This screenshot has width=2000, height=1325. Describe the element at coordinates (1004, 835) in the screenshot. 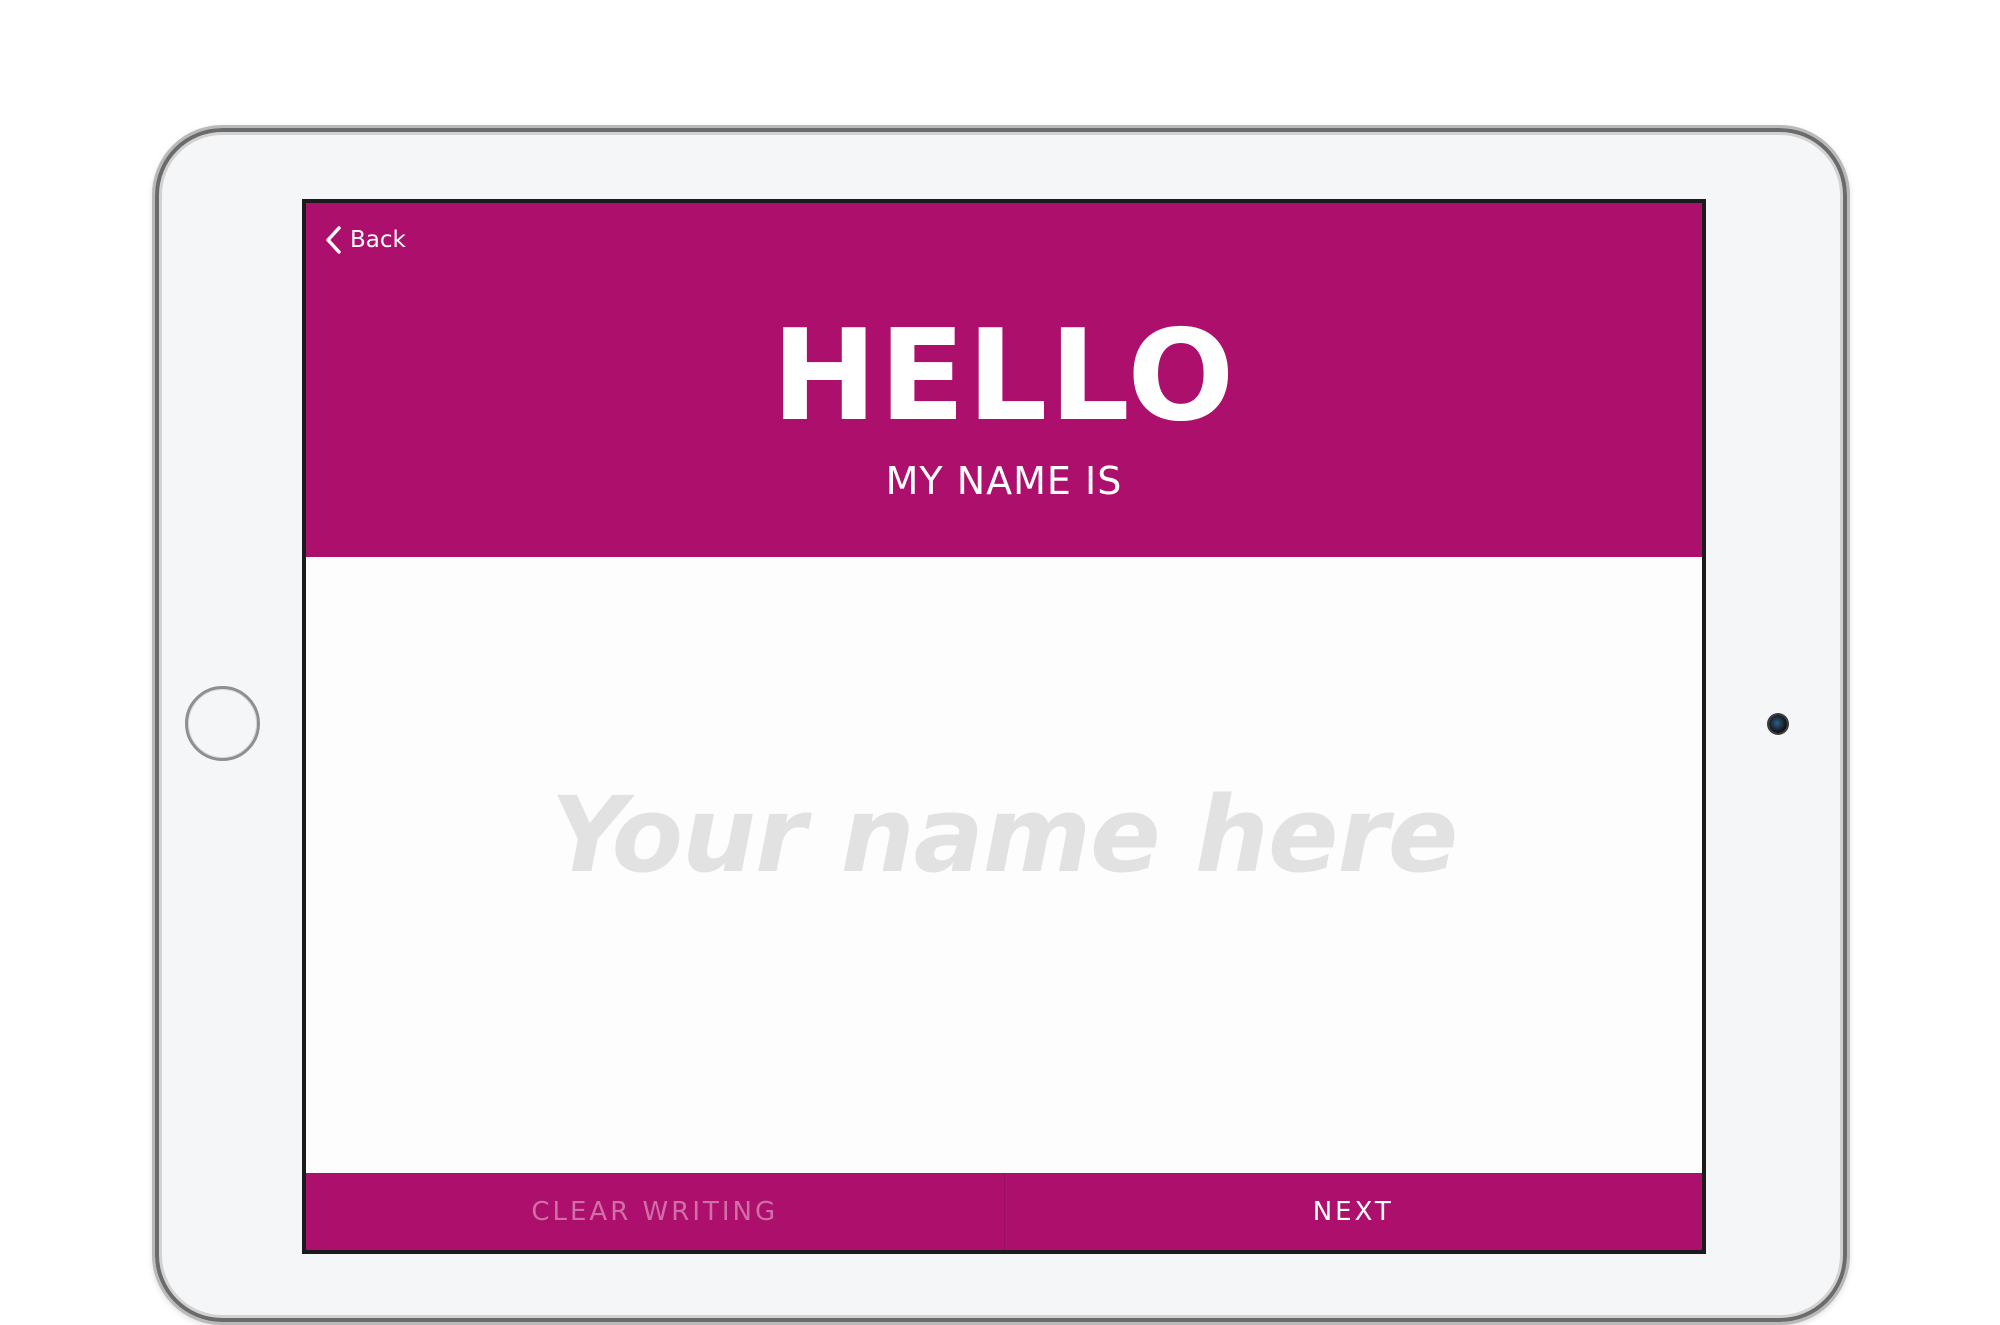

I see `handwriting-placeholder: Your name here` at that location.